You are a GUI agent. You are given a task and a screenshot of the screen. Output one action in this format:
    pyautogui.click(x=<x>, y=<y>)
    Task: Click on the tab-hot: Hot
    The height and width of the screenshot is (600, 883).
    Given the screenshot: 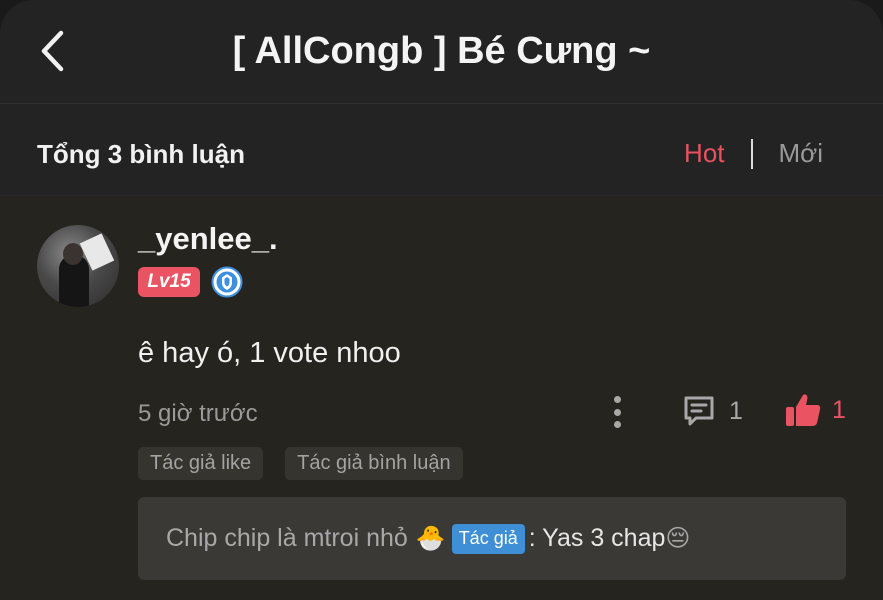 What is the action you would take?
    pyautogui.click(x=704, y=153)
    